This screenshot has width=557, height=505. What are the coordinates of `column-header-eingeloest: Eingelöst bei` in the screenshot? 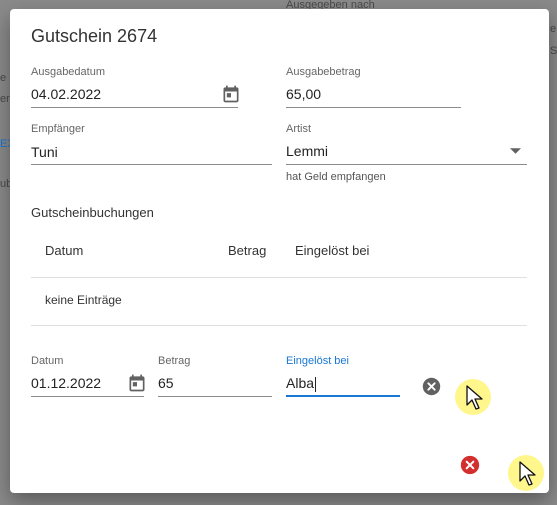 It's located at (332, 250).